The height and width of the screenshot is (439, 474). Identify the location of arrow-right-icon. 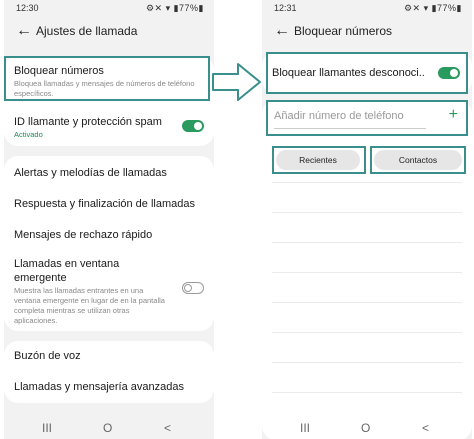
(236, 82).